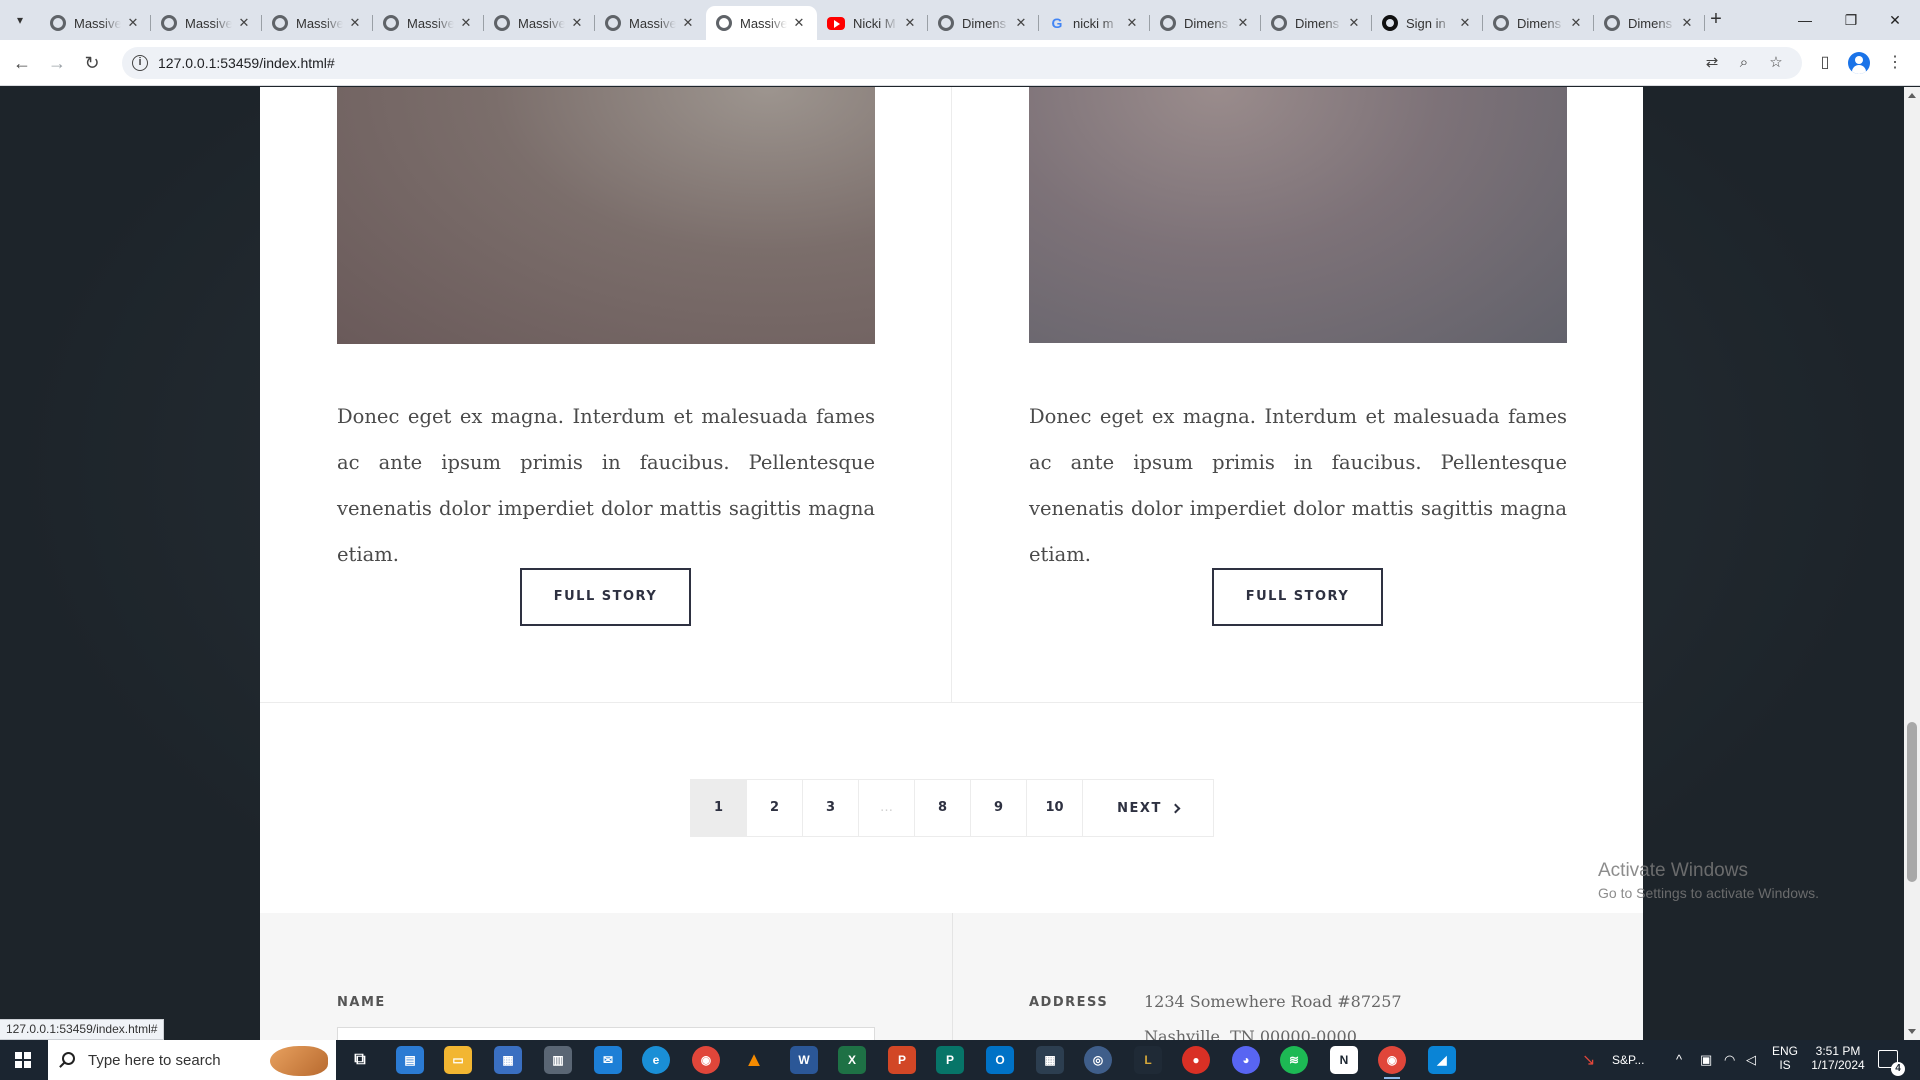 The width and height of the screenshot is (1920, 1080). Describe the element at coordinates (1392, 1062) in the screenshot. I see `chrome-running-icon: ◉` at that location.